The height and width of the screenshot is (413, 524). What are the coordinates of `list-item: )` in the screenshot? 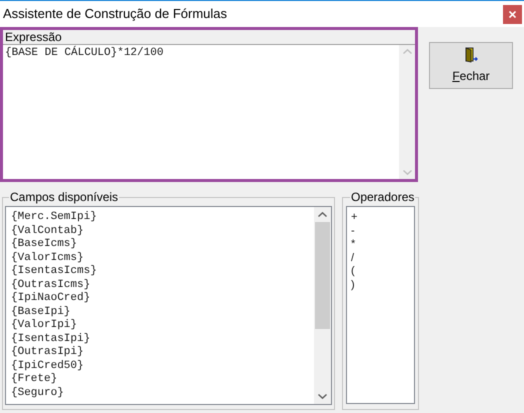 It's located at (353, 285).